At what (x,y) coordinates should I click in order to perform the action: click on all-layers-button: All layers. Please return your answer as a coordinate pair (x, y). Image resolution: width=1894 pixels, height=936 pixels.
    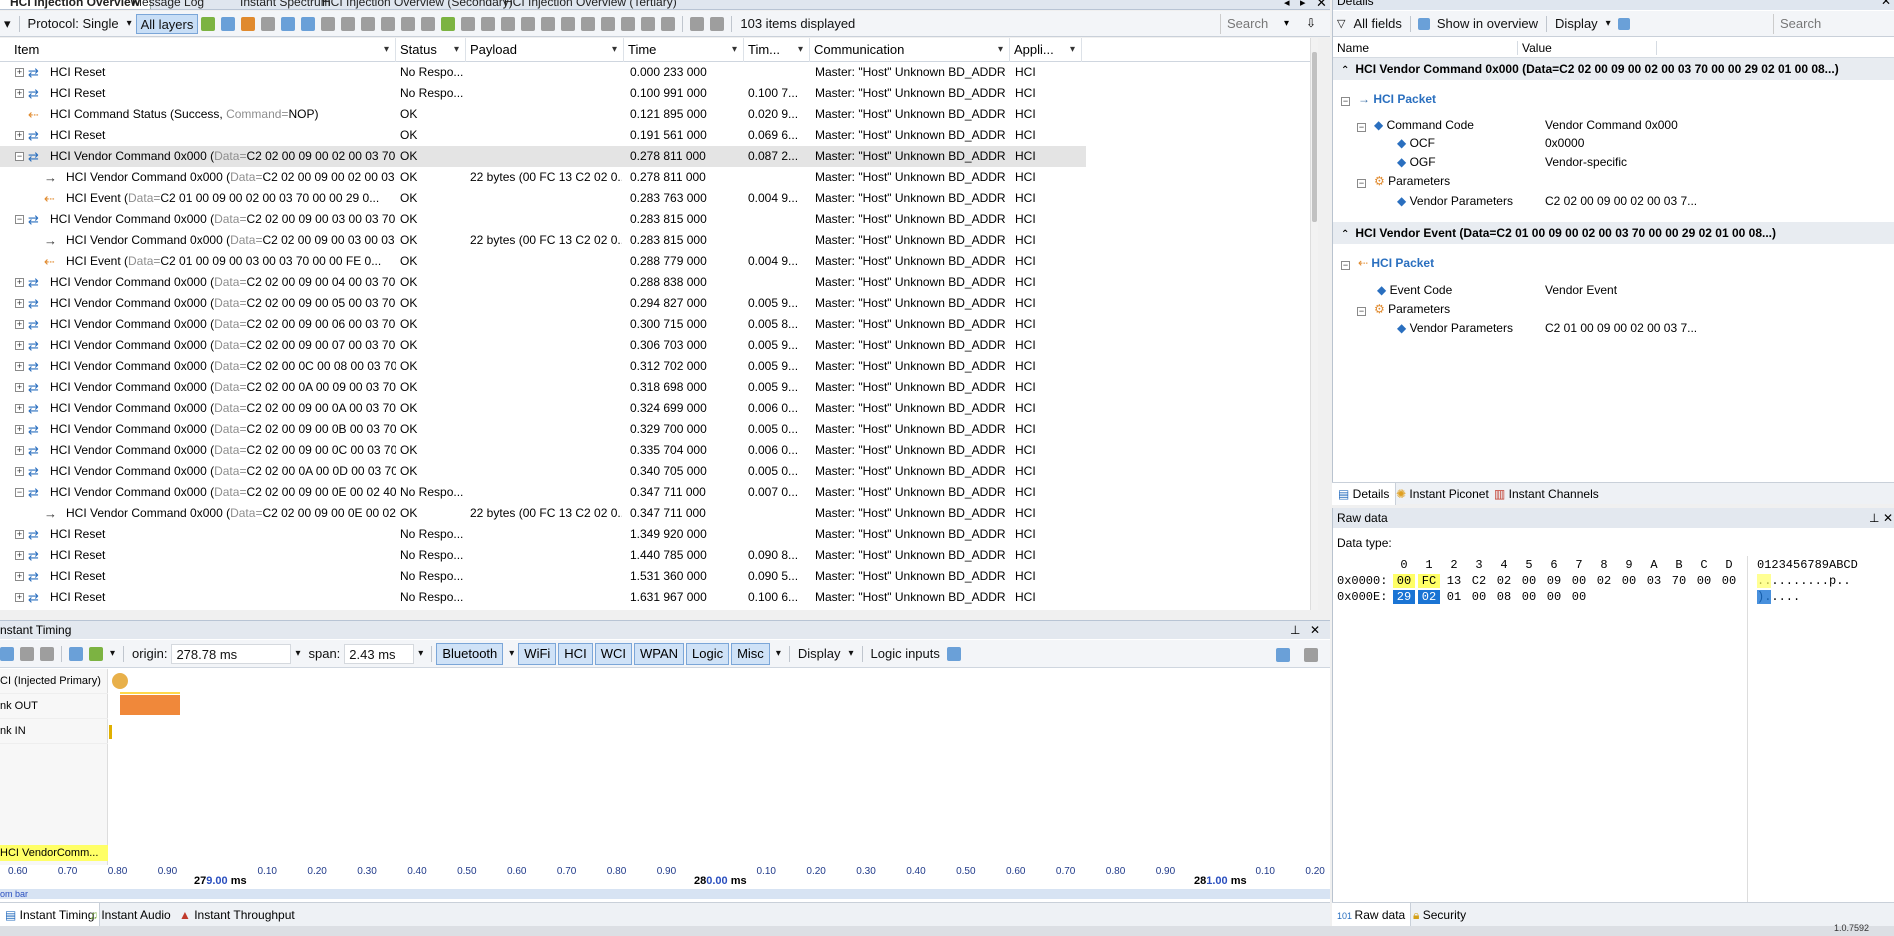
    Looking at the image, I should click on (167, 23).